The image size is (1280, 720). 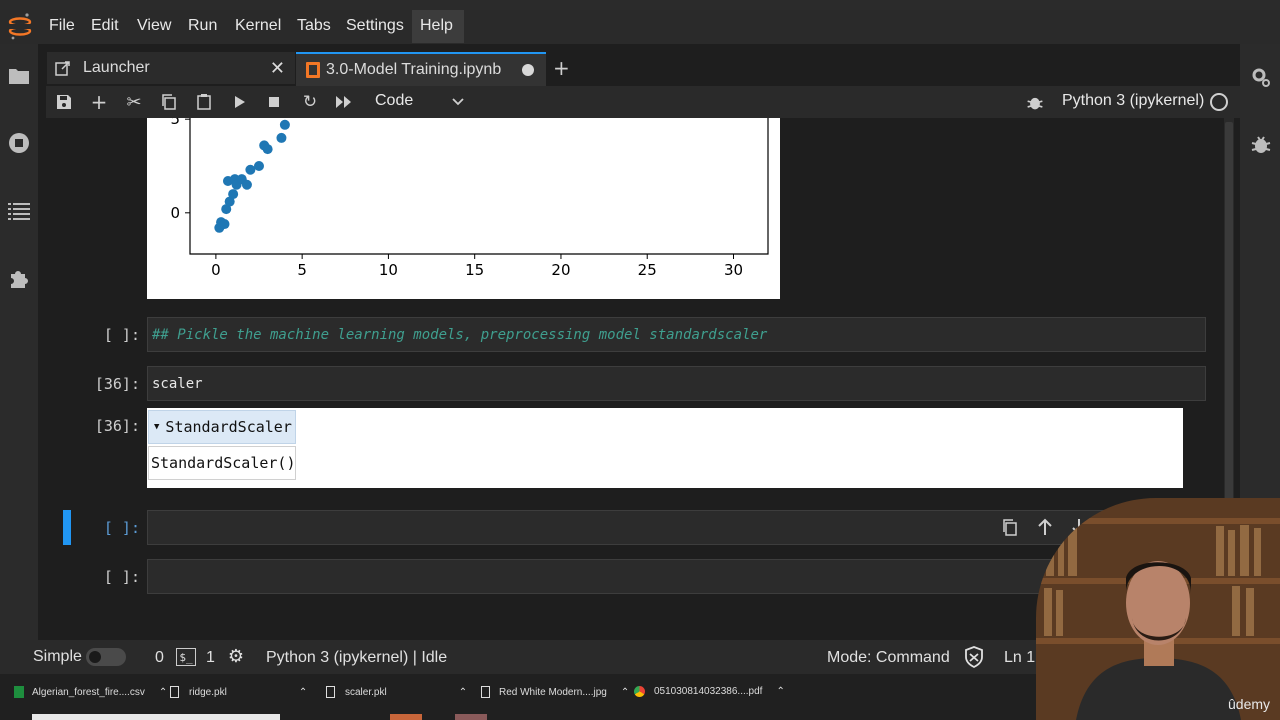 I want to click on download-filename: ridge.pkl, so click(x=208, y=692).